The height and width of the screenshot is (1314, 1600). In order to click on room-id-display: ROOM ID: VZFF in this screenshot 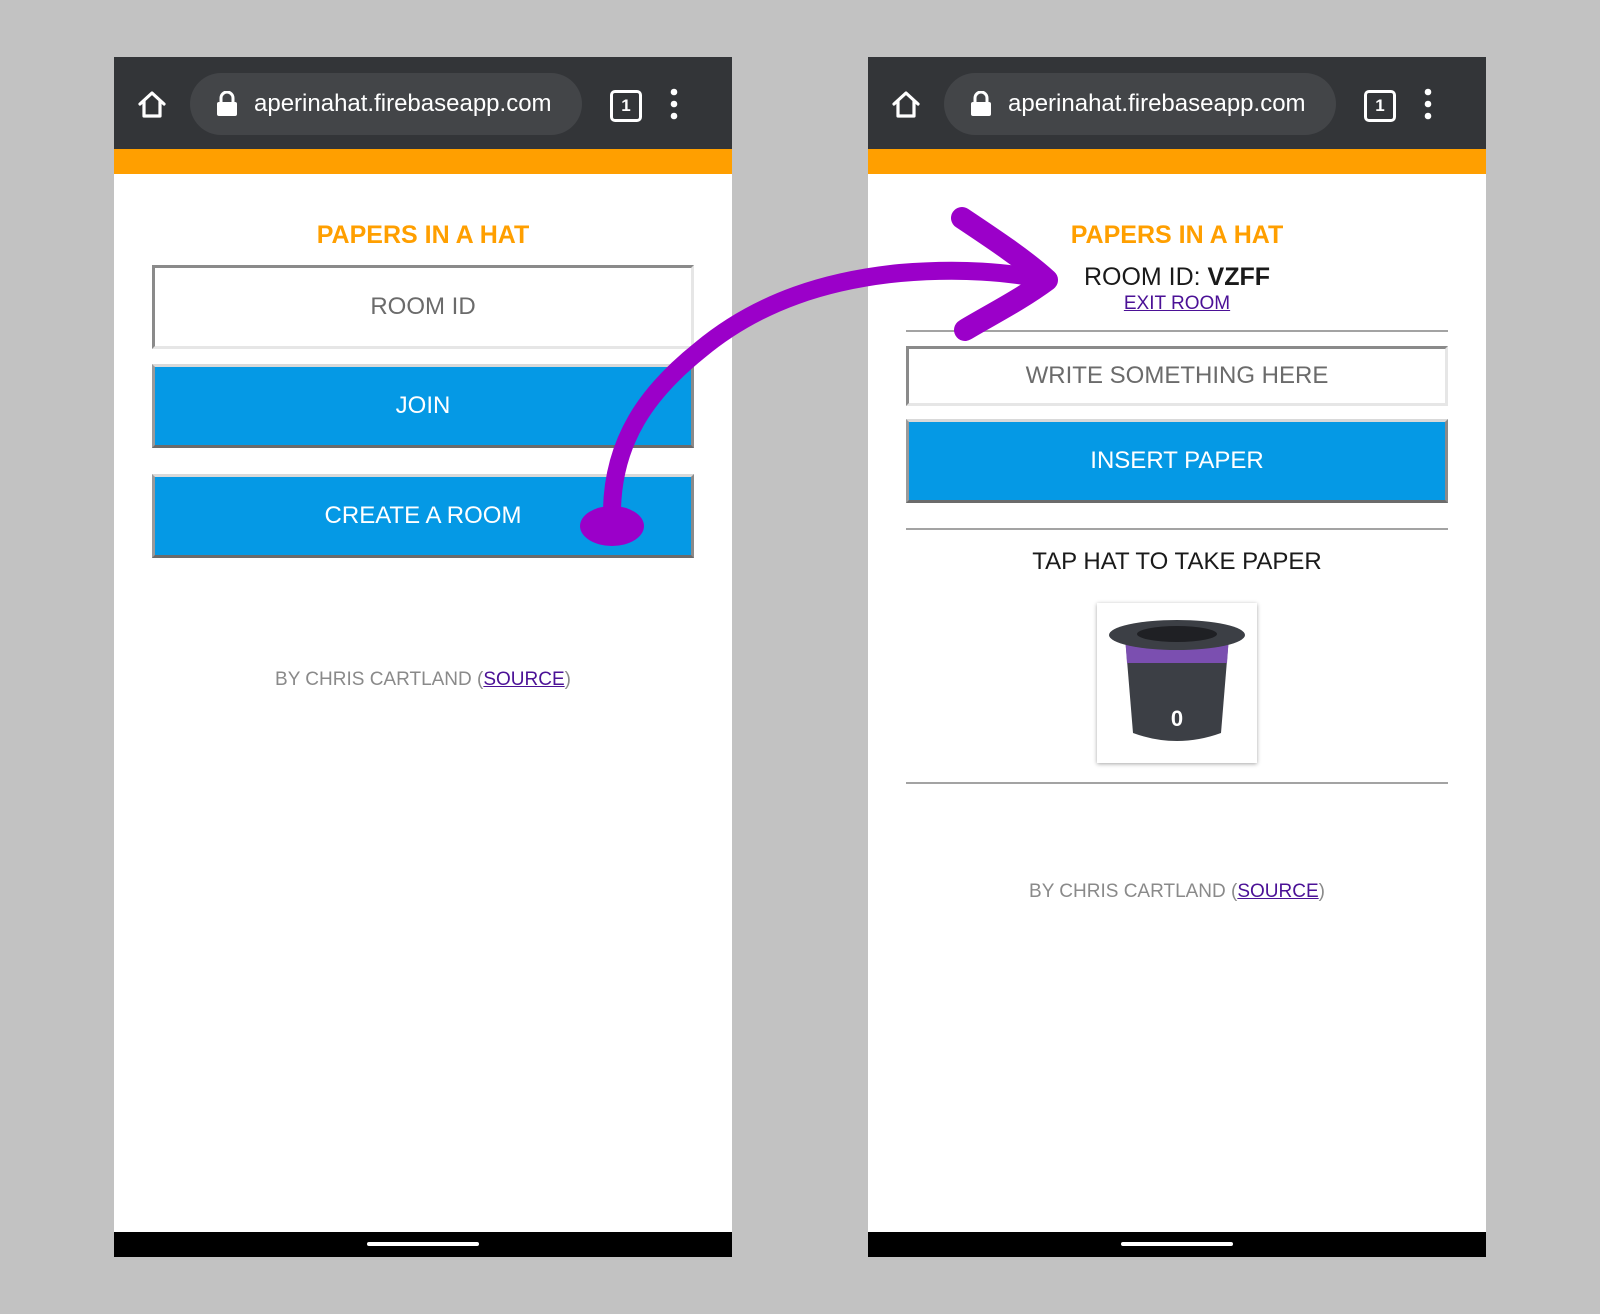, I will do `click(1177, 277)`.